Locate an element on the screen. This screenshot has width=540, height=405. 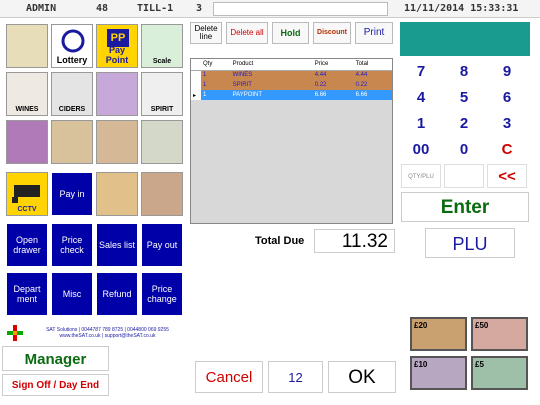
sales-list-button: Sales list is located at coordinates (117, 245).